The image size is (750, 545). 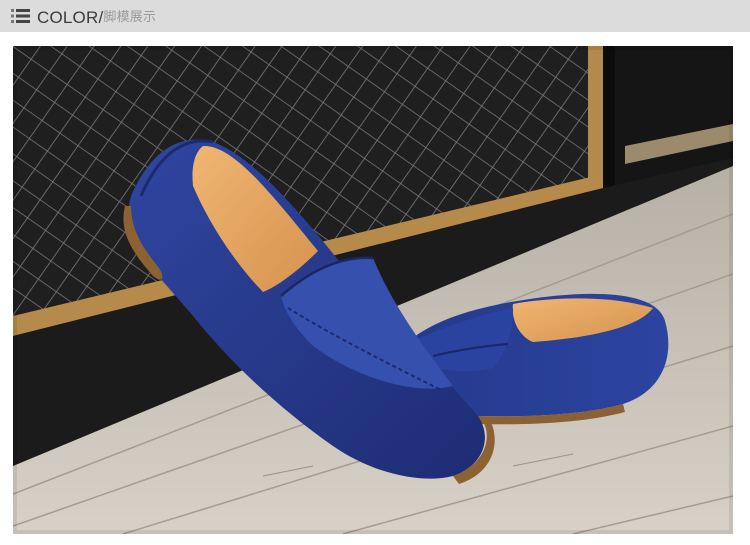 I want to click on section-title-zh: 脚模展示, so click(x=130, y=16).